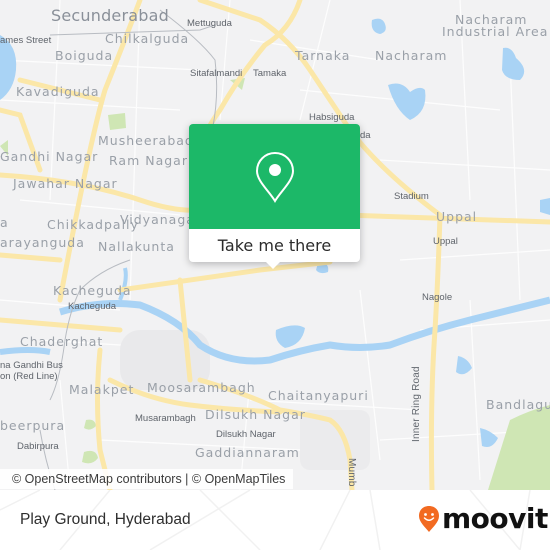 Image resolution: width=550 pixels, height=550 pixels. Describe the element at coordinates (84, 55) in the screenshot. I see `label-boiguda: Boiguda` at that location.